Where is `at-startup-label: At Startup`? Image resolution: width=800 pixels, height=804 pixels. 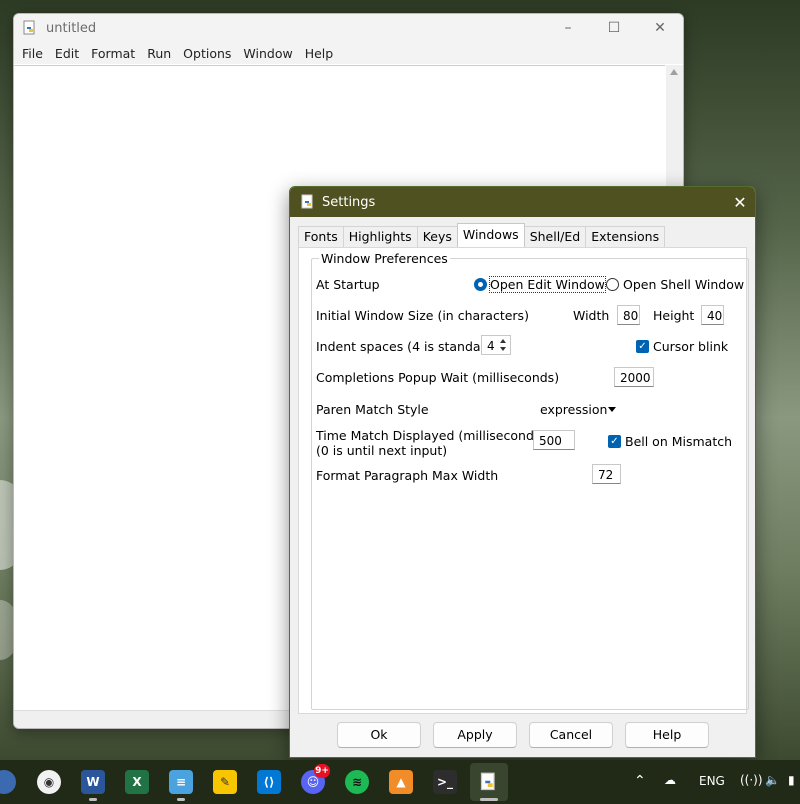 at-startup-label: At Startup is located at coordinates (348, 284).